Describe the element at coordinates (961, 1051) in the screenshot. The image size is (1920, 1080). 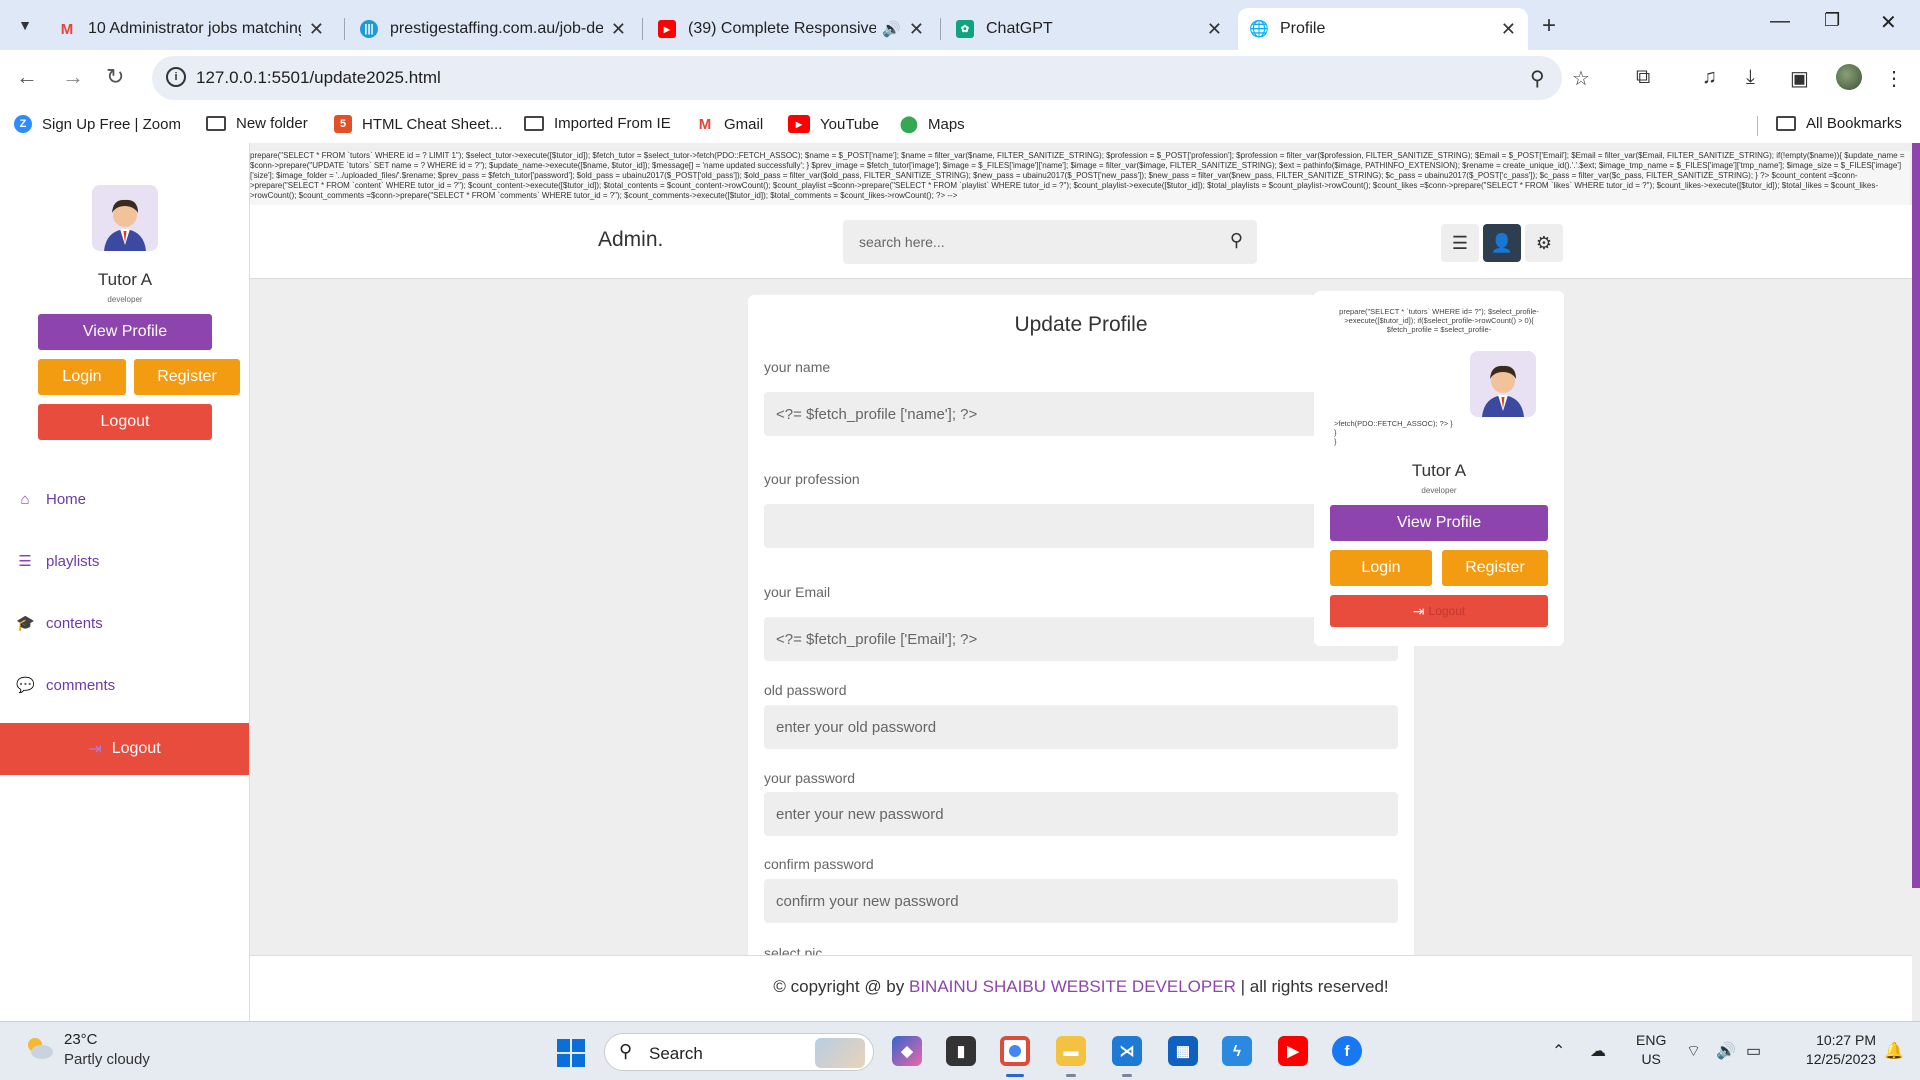
I see `app-icon: ▮` at that location.